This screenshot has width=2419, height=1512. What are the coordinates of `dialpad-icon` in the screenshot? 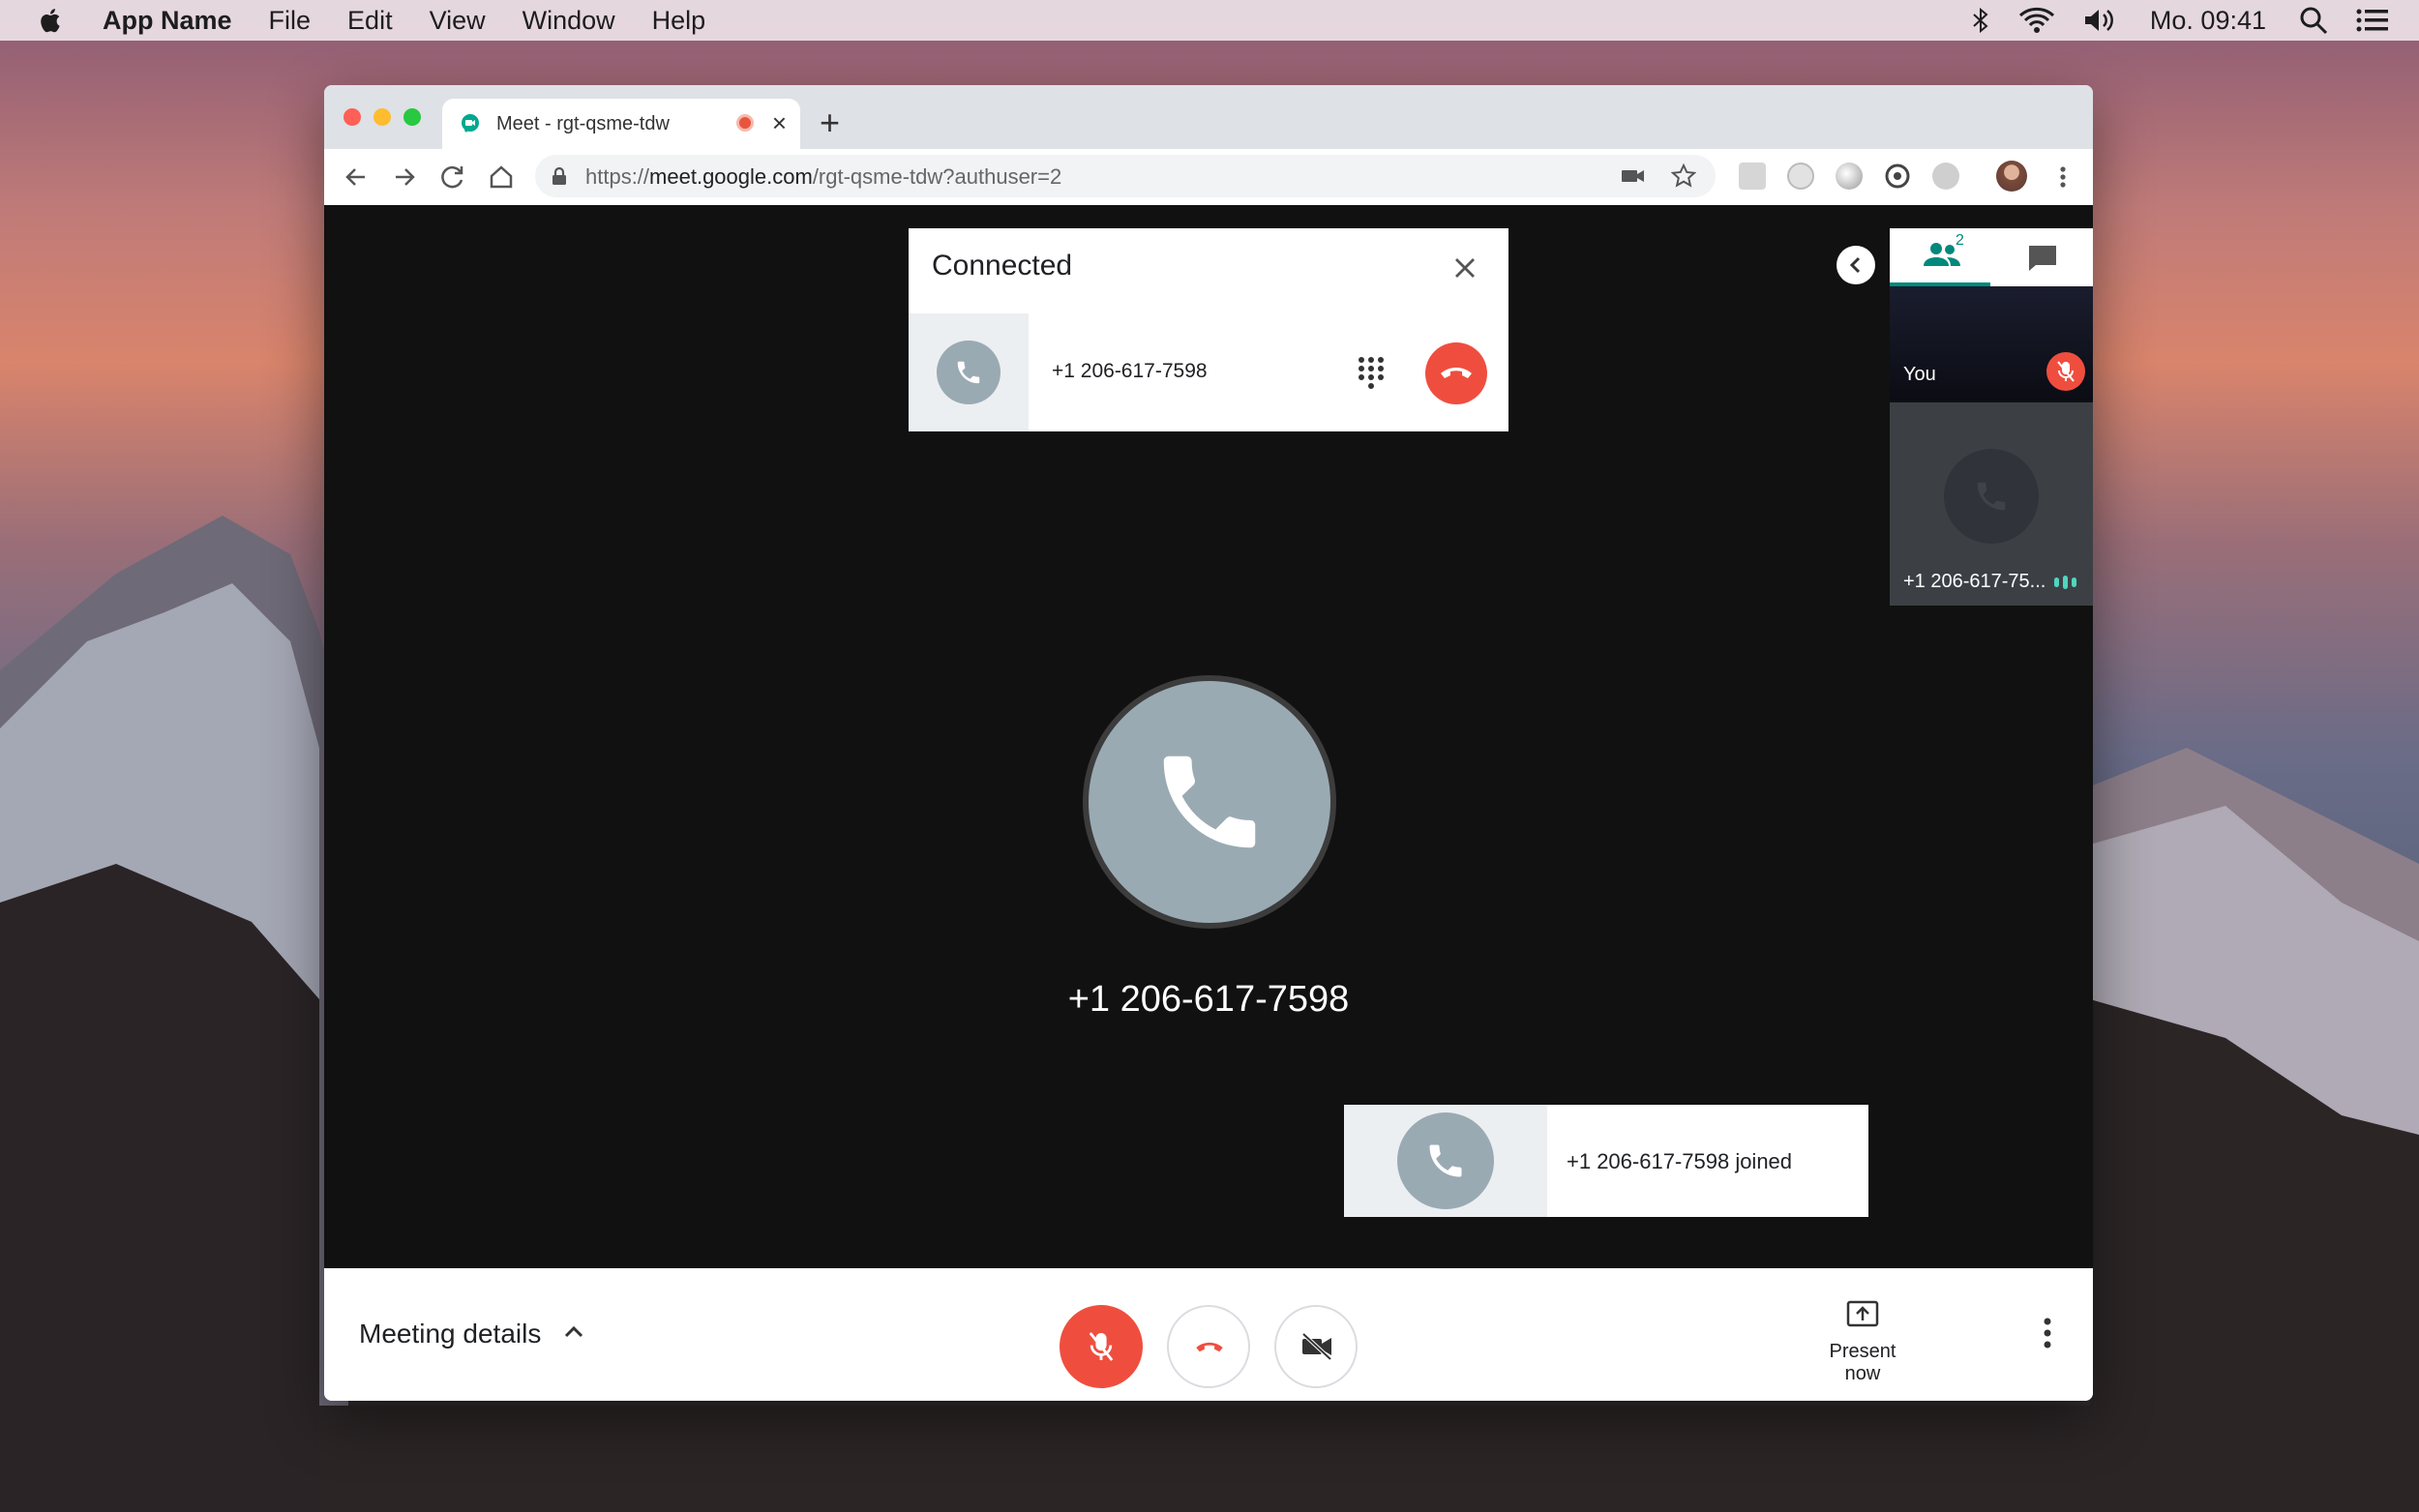 It's located at (1371, 374).